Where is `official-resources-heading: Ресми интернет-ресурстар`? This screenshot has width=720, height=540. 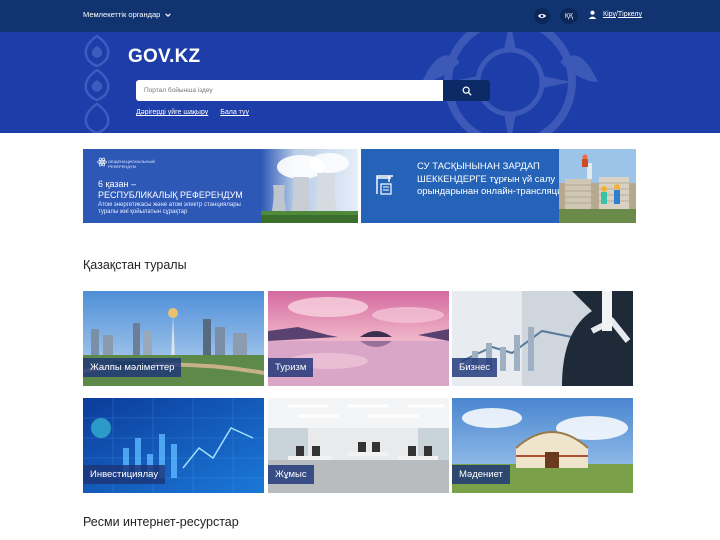 official-resources-heading: Ресми интернет-ресурстар is located at coordinates (161, 522).